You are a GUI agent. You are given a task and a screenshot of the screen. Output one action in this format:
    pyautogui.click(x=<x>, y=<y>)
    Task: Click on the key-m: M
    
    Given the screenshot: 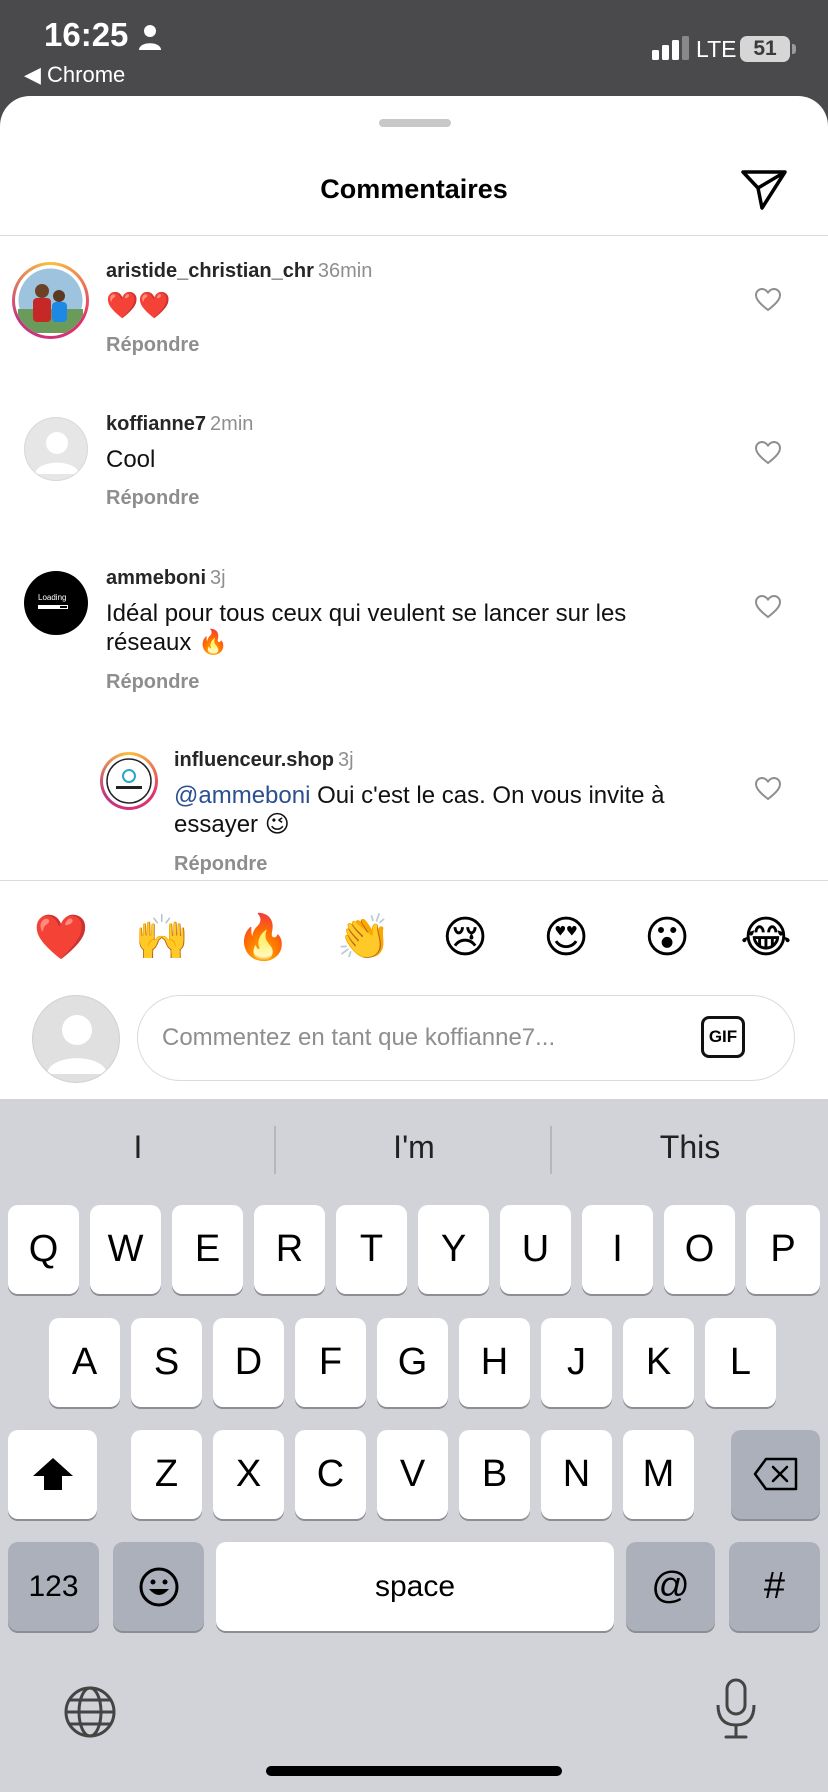 What is the action you would take?
    pyautogui.click(x=658, y=1474)
    